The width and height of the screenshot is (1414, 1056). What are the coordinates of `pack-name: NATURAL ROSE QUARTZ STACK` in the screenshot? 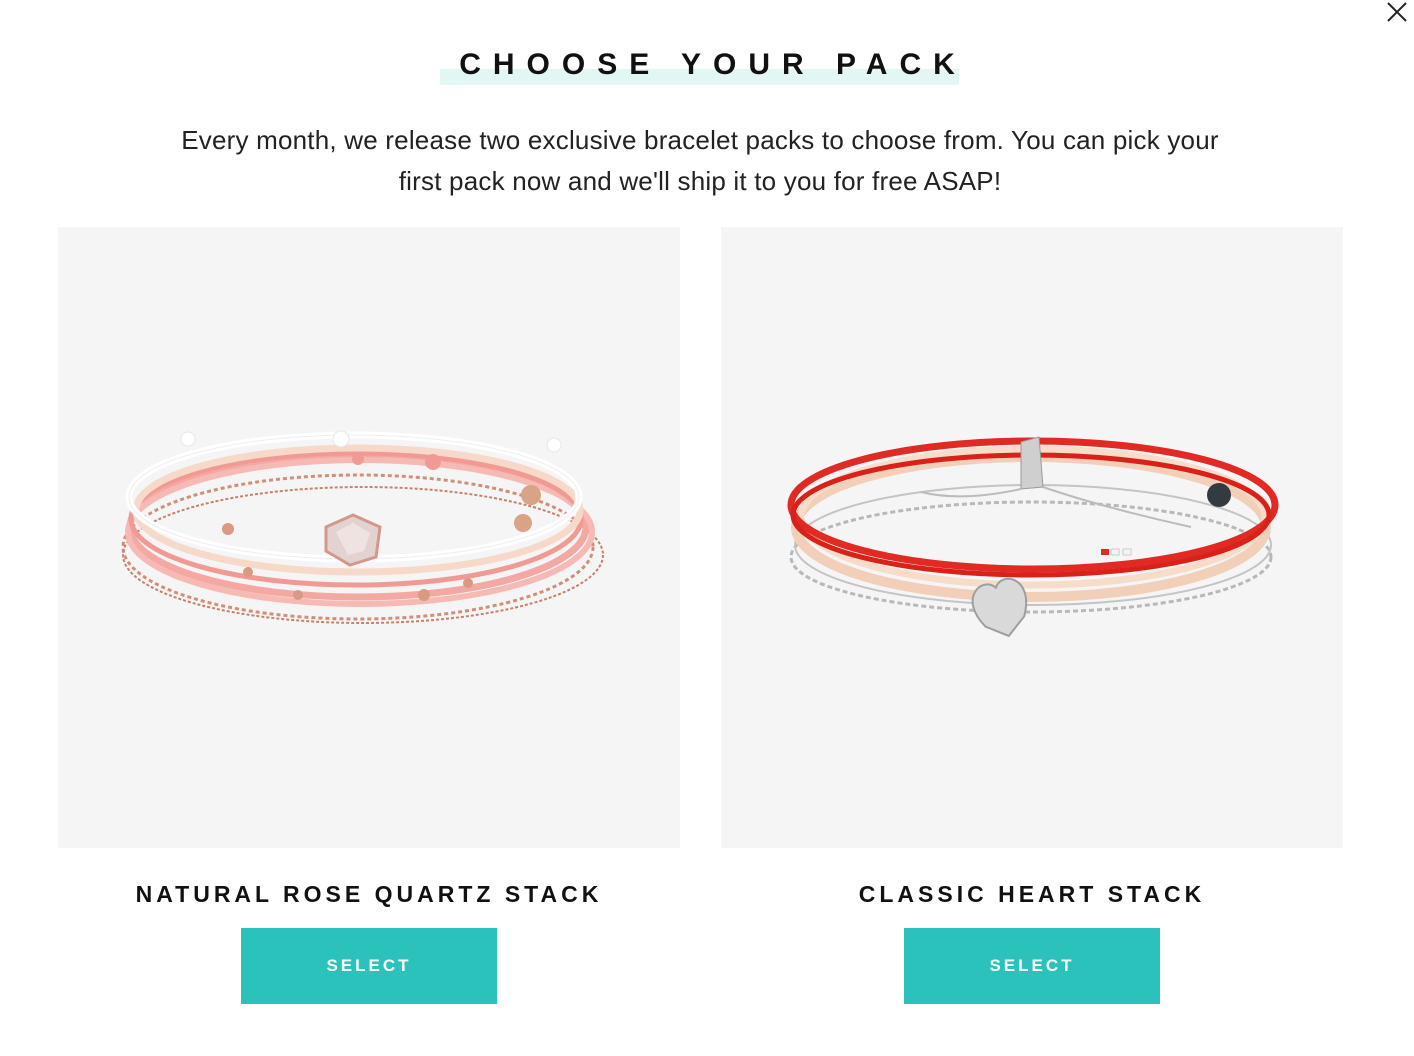 It's located at (369, 894).